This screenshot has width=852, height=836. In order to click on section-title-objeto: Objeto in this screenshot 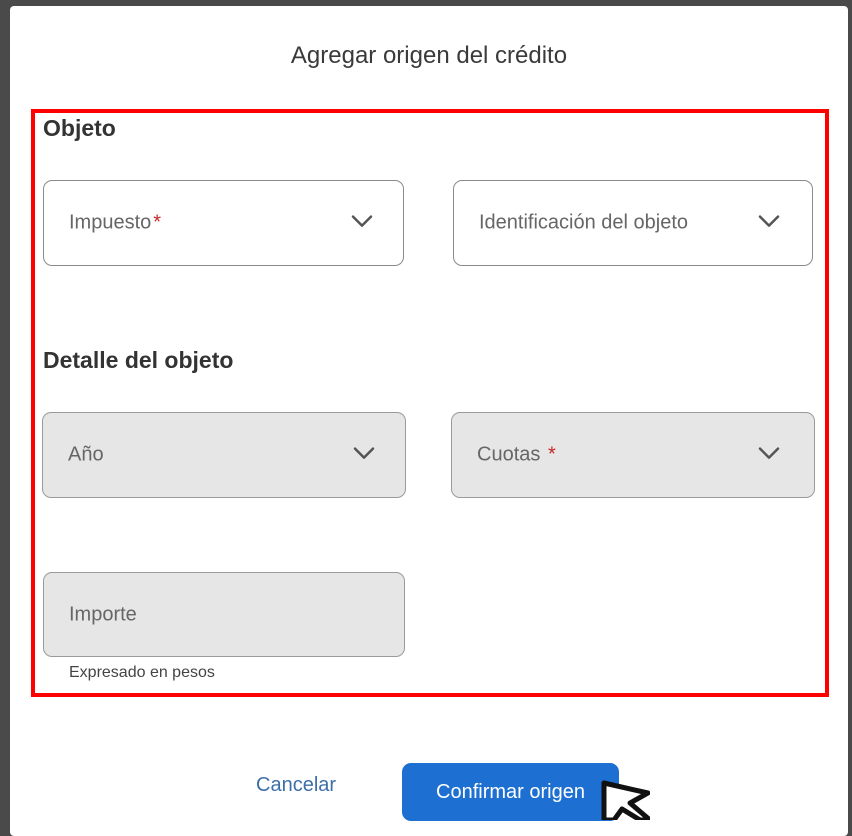, I will do `click(79, 128)`.